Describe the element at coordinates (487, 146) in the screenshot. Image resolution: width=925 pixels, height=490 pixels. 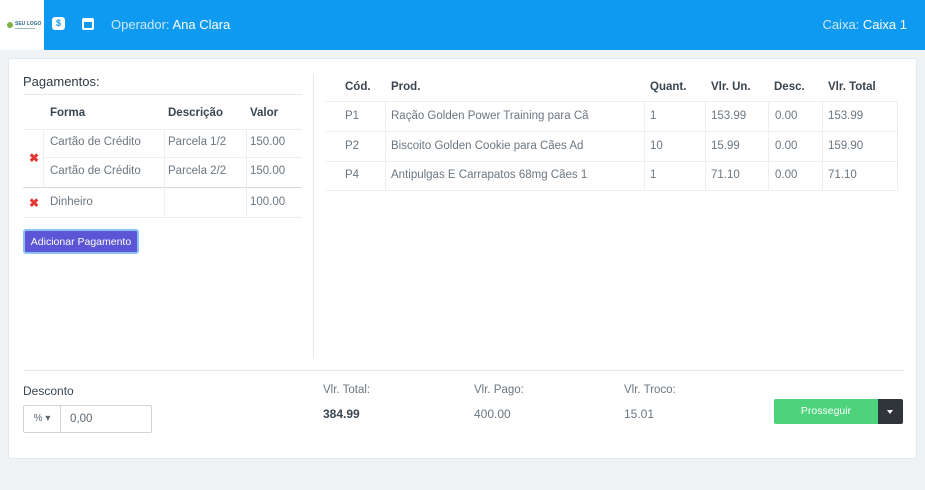
I see `product-name: Biscoito Golden Cookie para Cães Ad` at that location.